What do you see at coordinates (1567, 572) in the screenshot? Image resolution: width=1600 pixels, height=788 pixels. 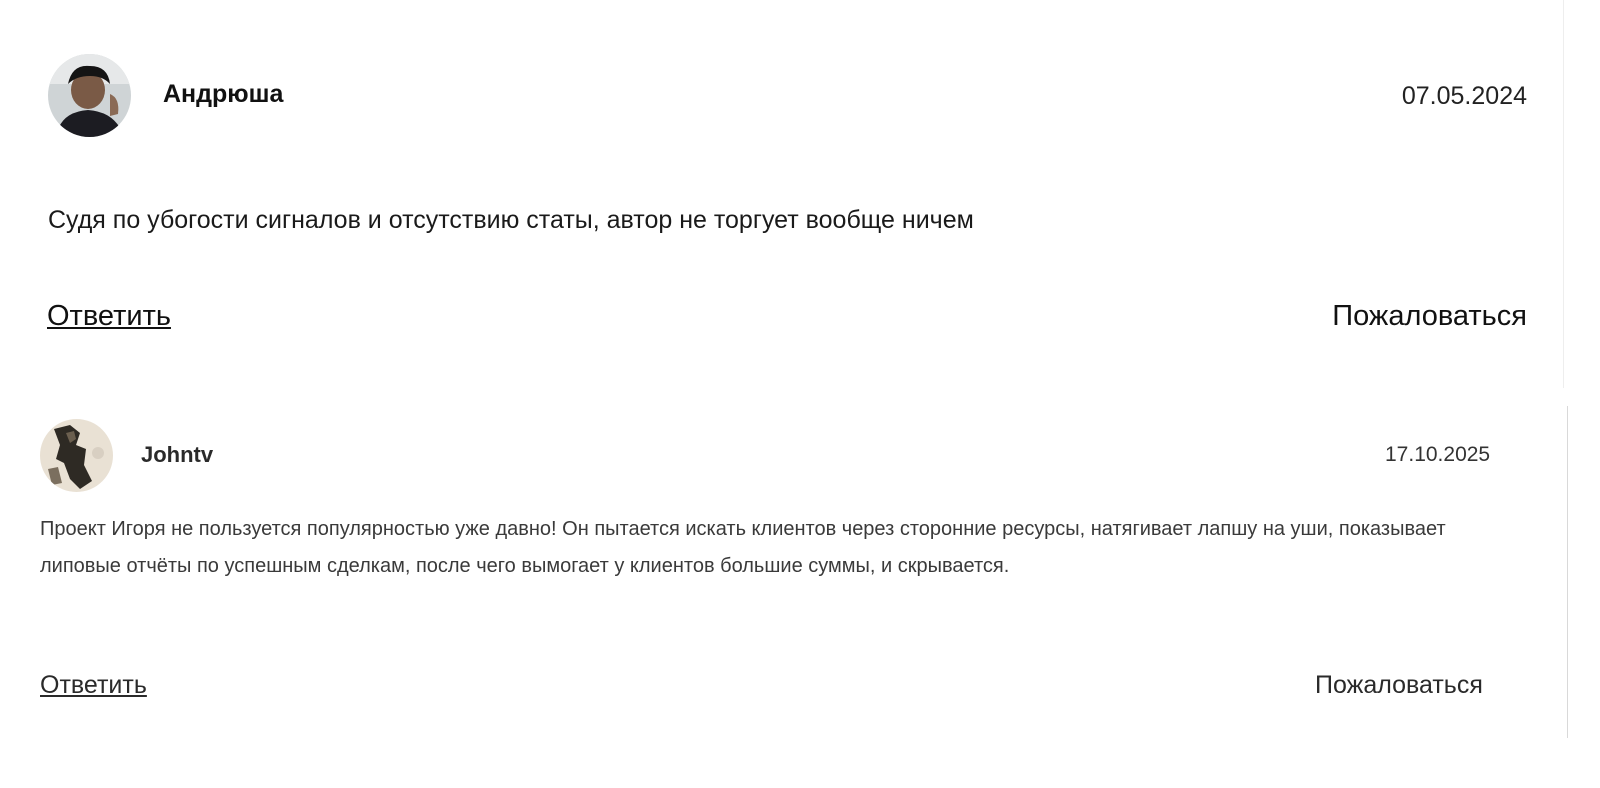 I see `comment-divider` at bounding box center [1567, 572].